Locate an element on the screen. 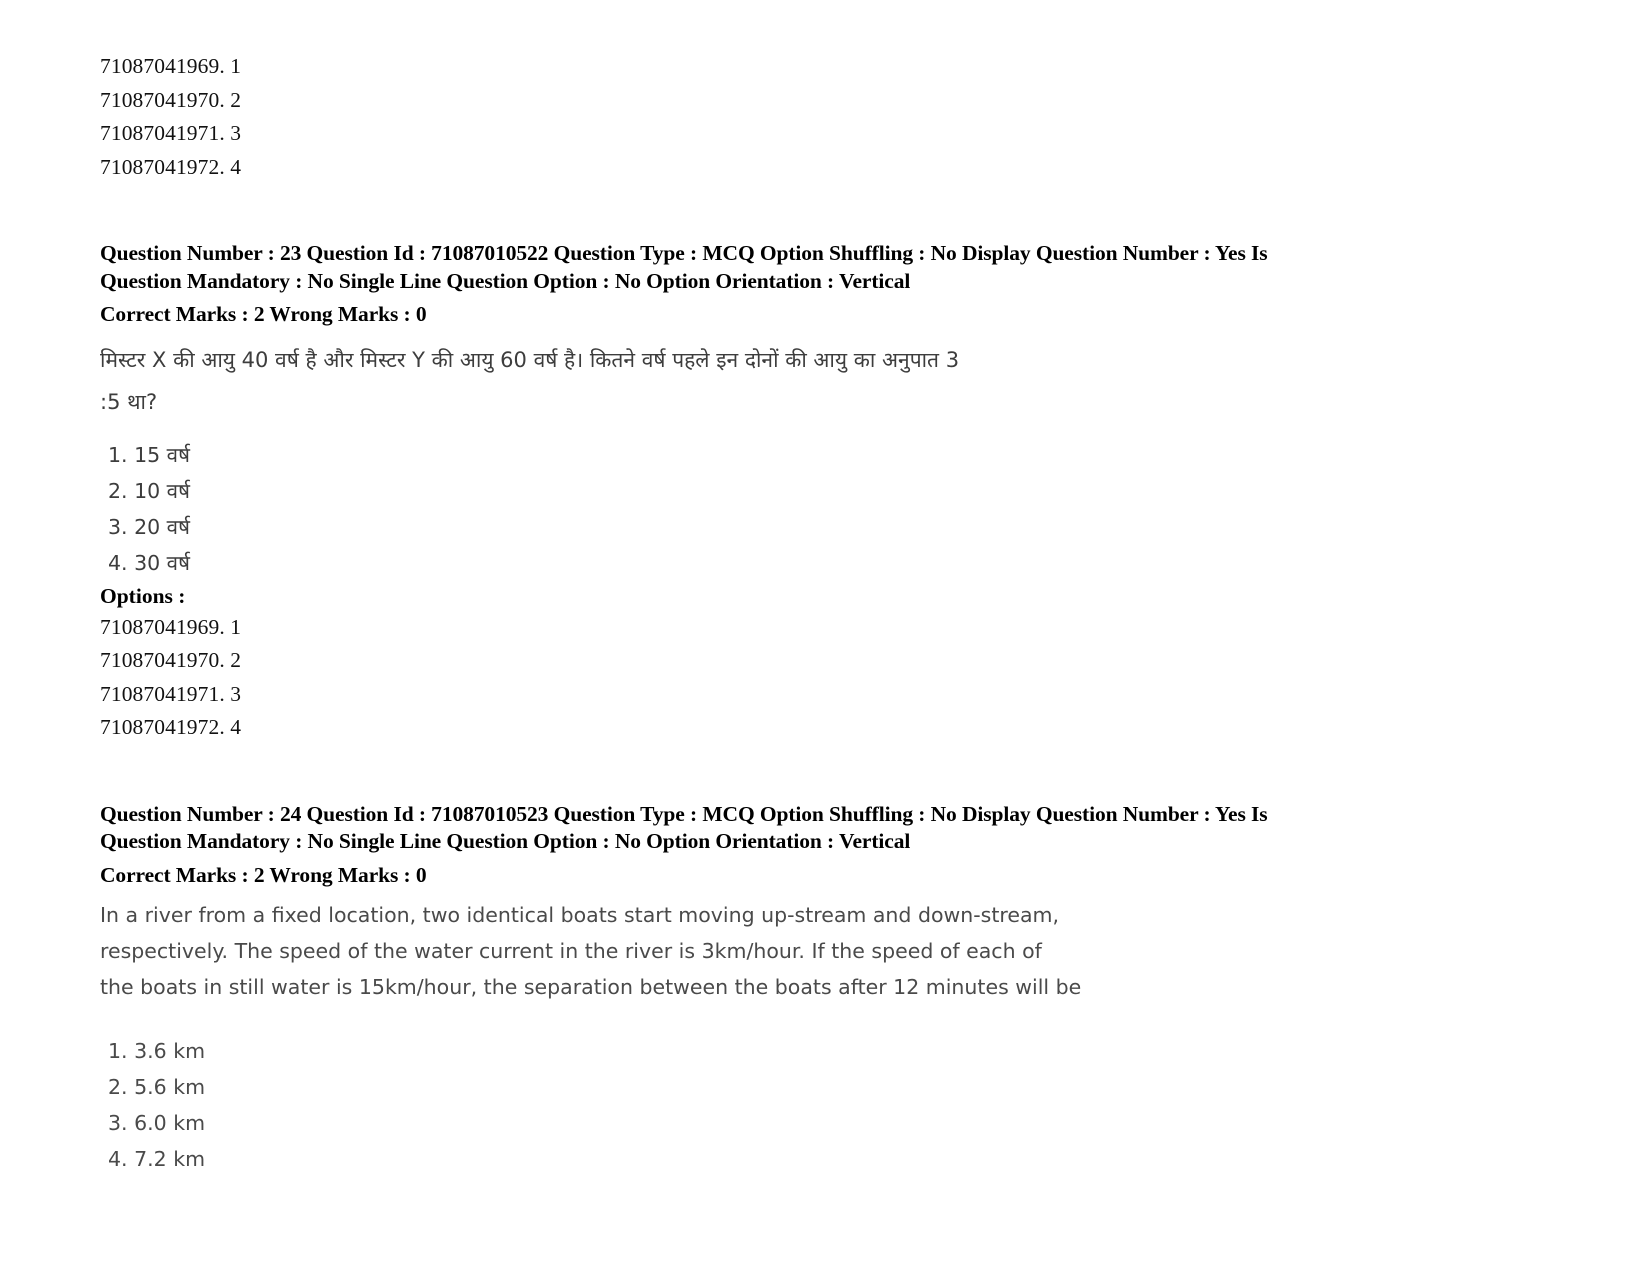  answer-option: 1. 3.6 km is located at coordinates (825, 1051).